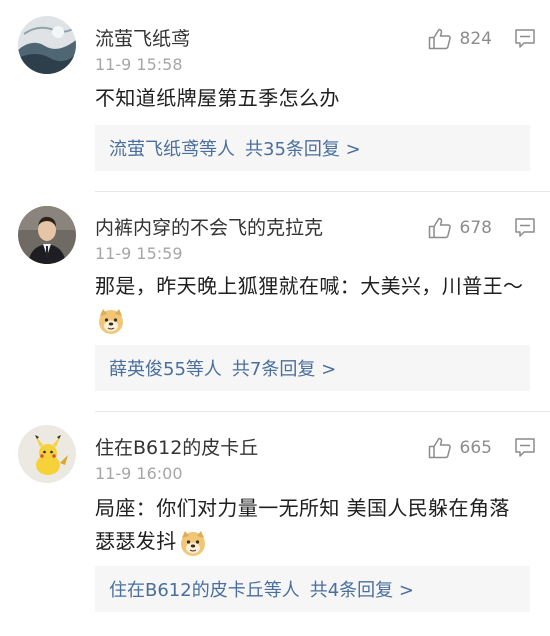  I want to click on landscape-avatar-icon, so click(47, 45).